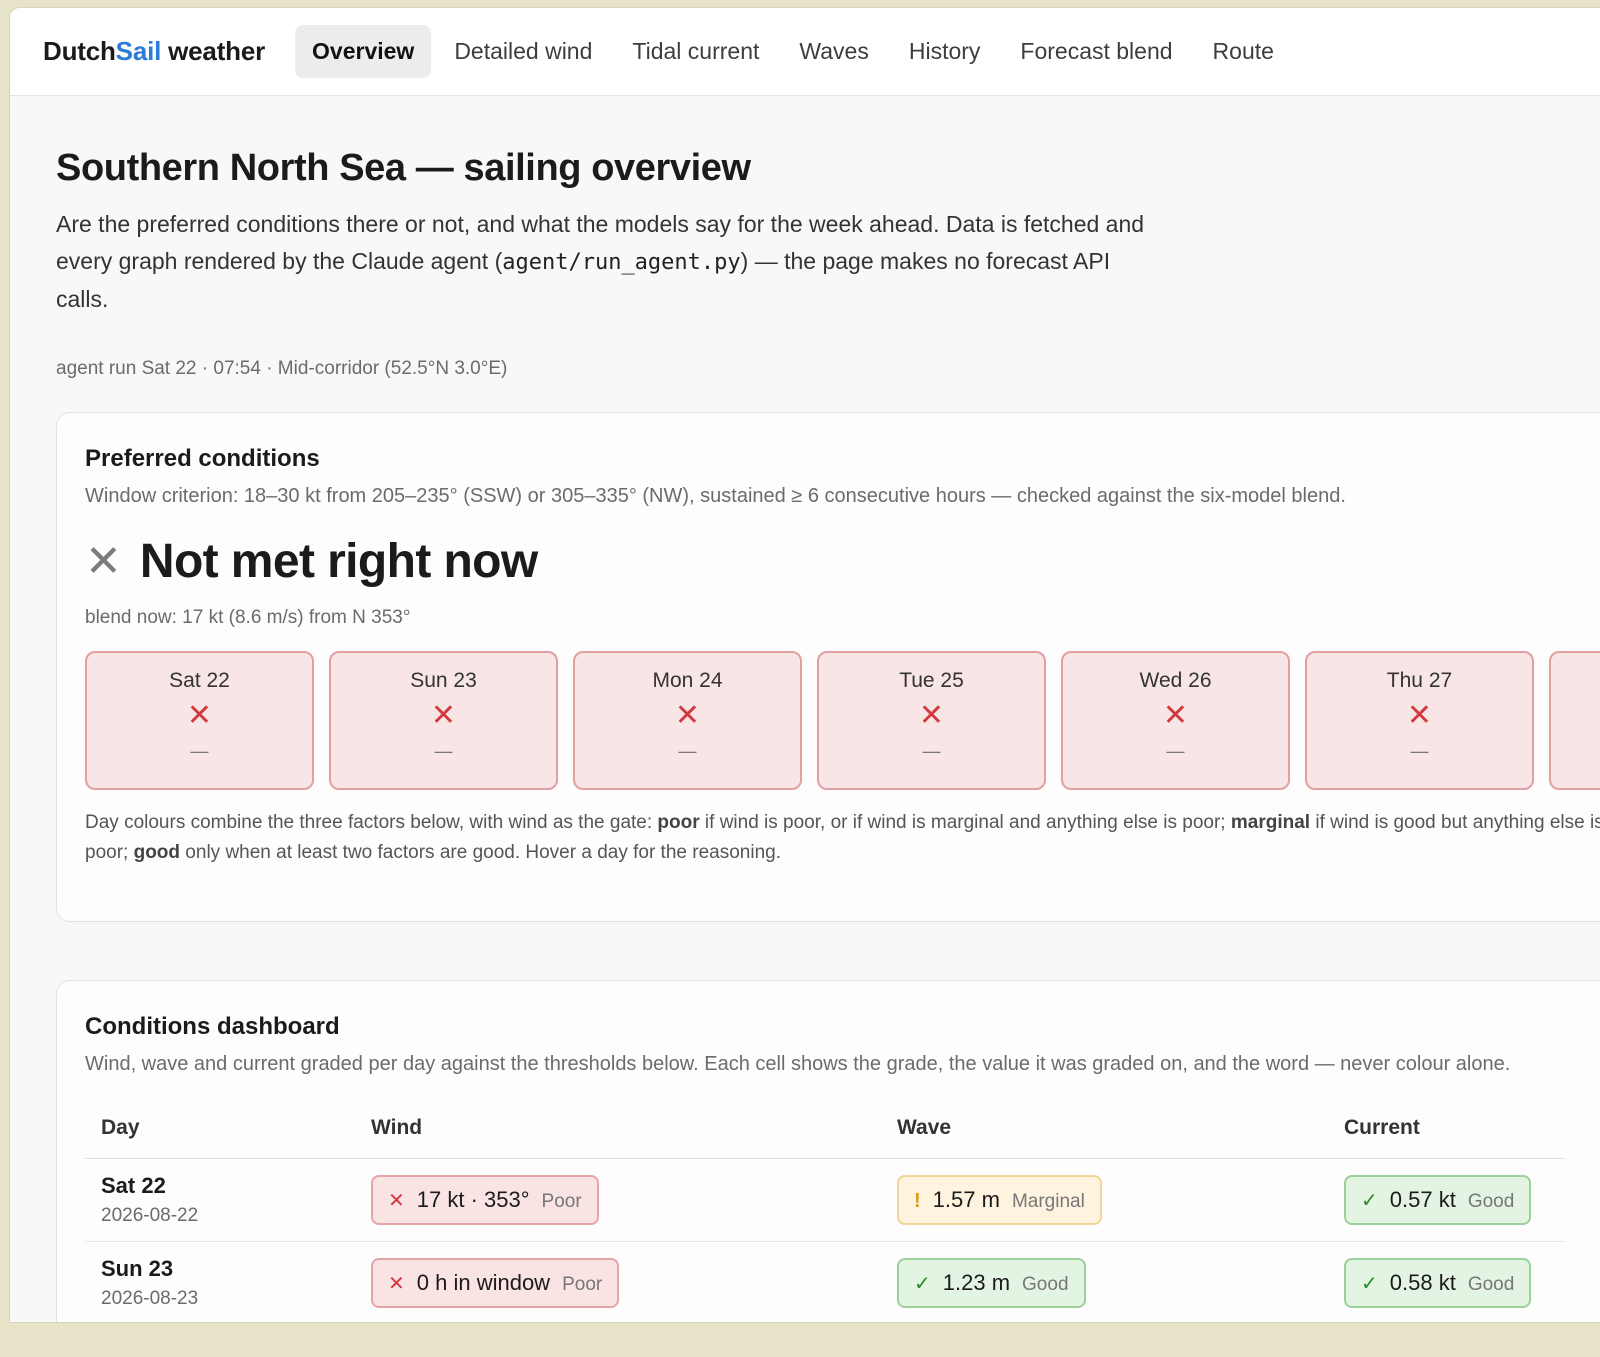 The height and width of the screenshot is (1357, 1600). I want to click on current-cell: ✓ 0.57 kt Good, so click(1446, 1200).